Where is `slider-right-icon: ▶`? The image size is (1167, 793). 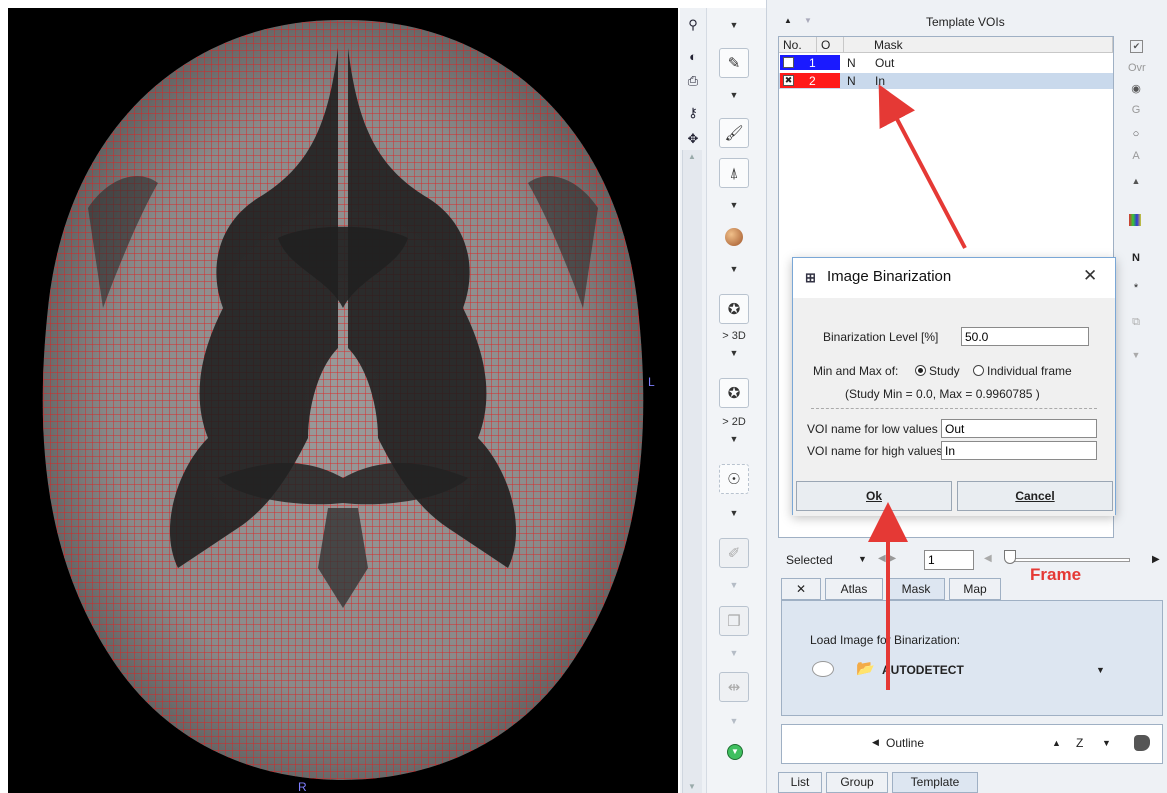
slider-right-icon: ▶ is located at coordinates (1156, 559).